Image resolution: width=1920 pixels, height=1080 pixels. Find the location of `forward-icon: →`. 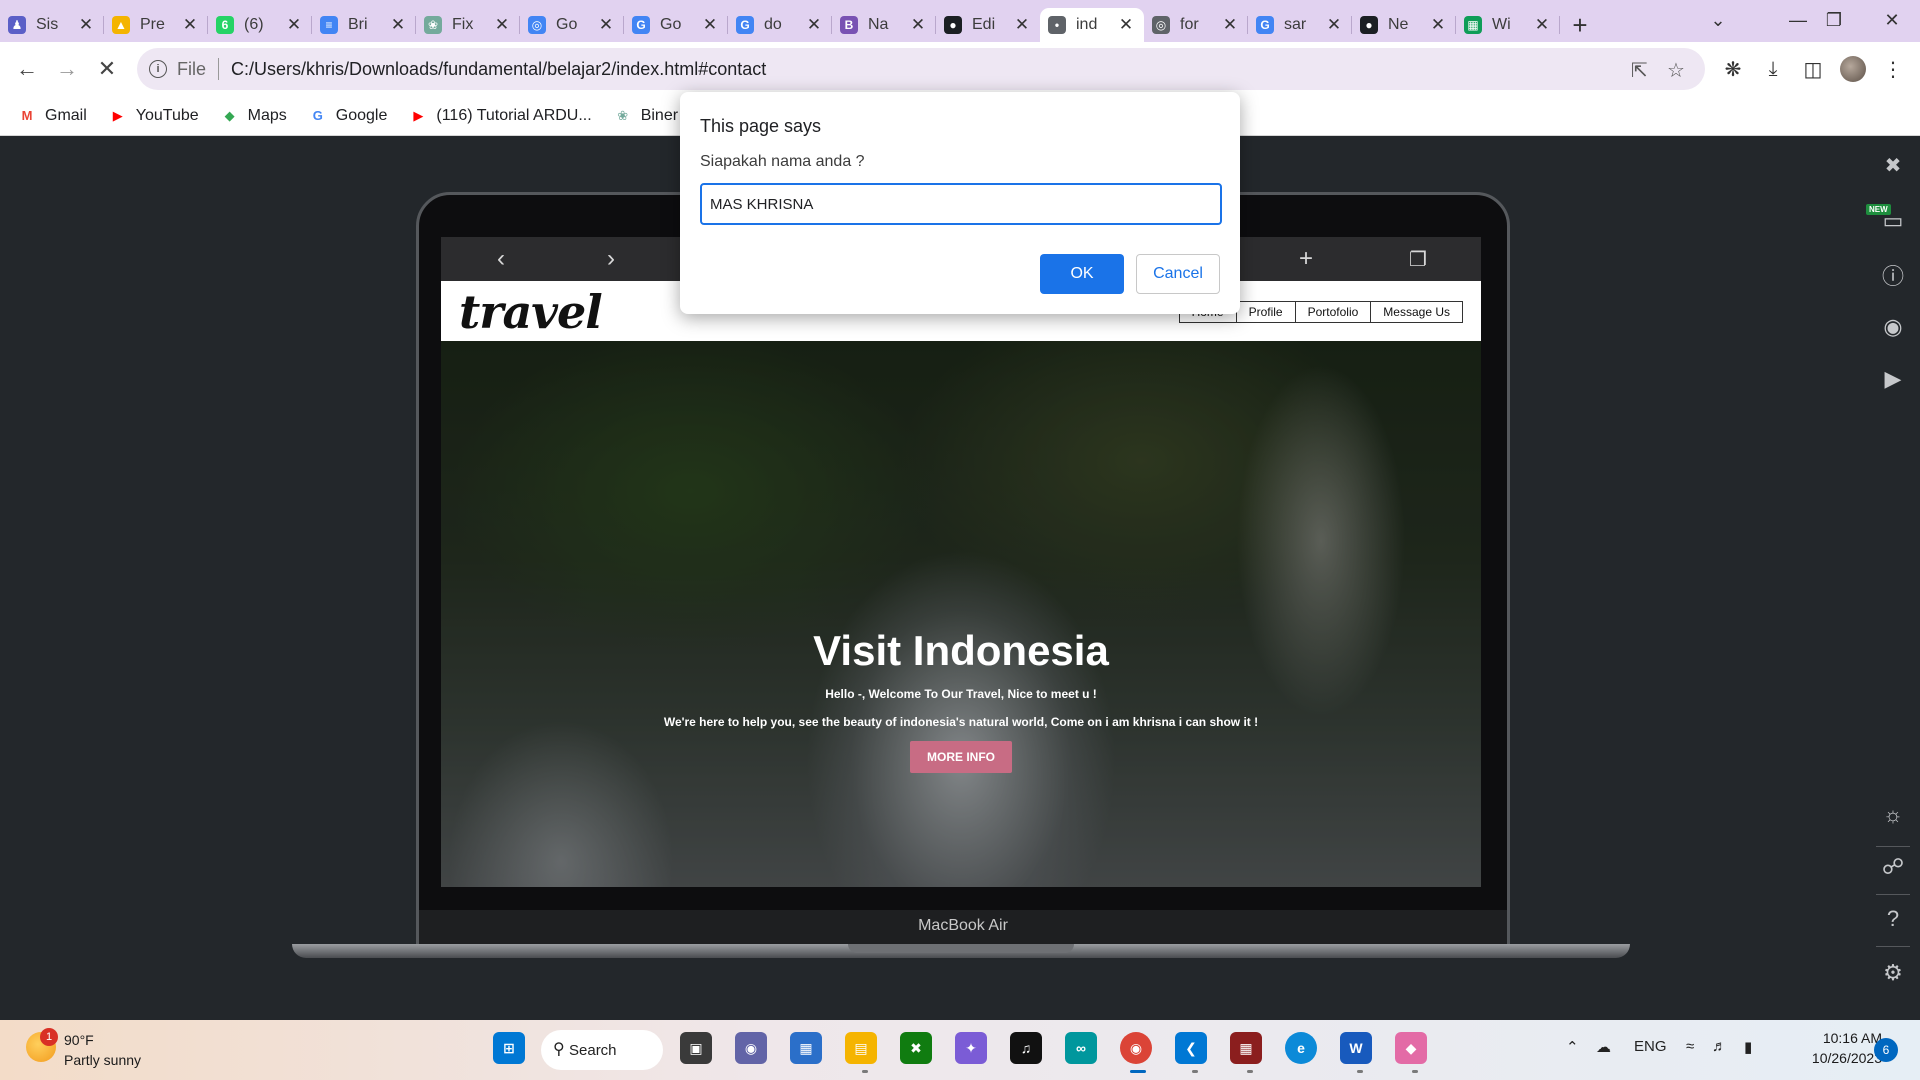

forward-icon: → is located at coordinates (67, 69).